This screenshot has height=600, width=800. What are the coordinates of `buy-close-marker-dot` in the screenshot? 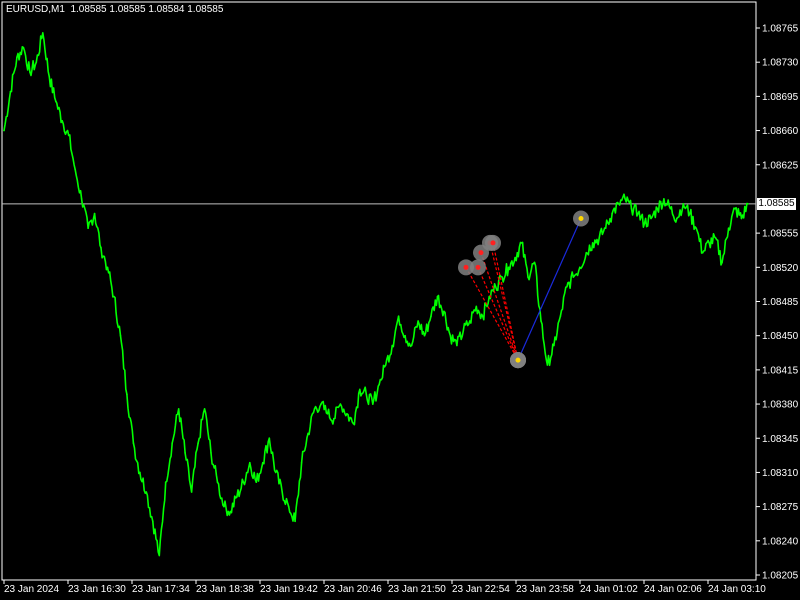 It's located at (581, 218).